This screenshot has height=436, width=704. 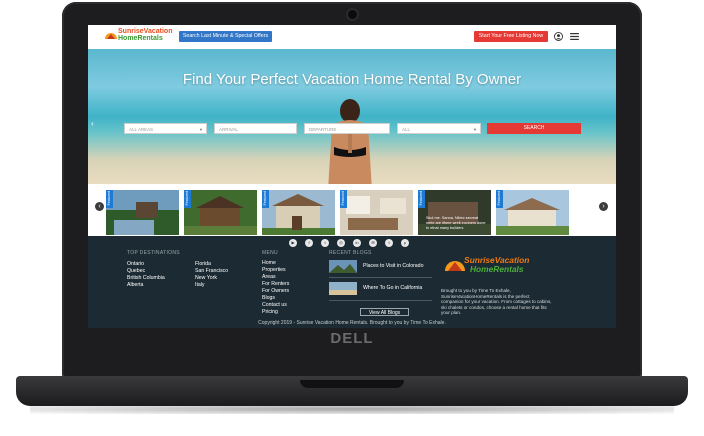 I want to click on menu-link-properties: Properties, so click(x=274, y=270).